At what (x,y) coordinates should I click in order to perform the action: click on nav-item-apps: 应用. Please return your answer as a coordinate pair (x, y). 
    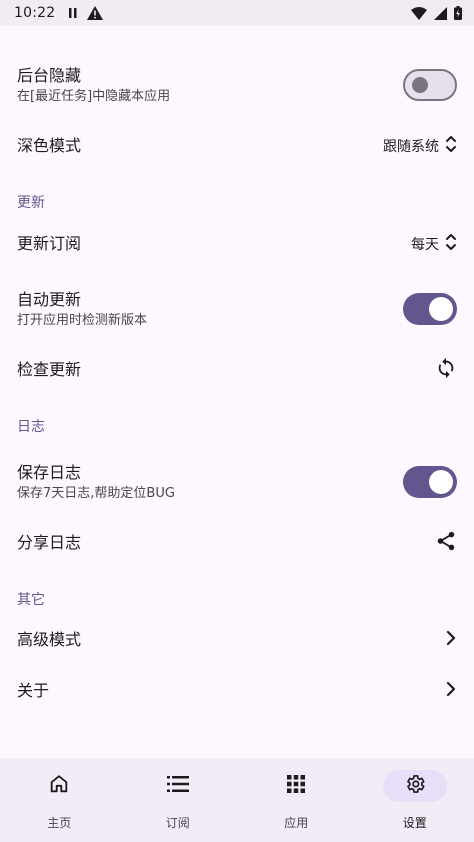
    Looking at the image, I should click on (296, 800).